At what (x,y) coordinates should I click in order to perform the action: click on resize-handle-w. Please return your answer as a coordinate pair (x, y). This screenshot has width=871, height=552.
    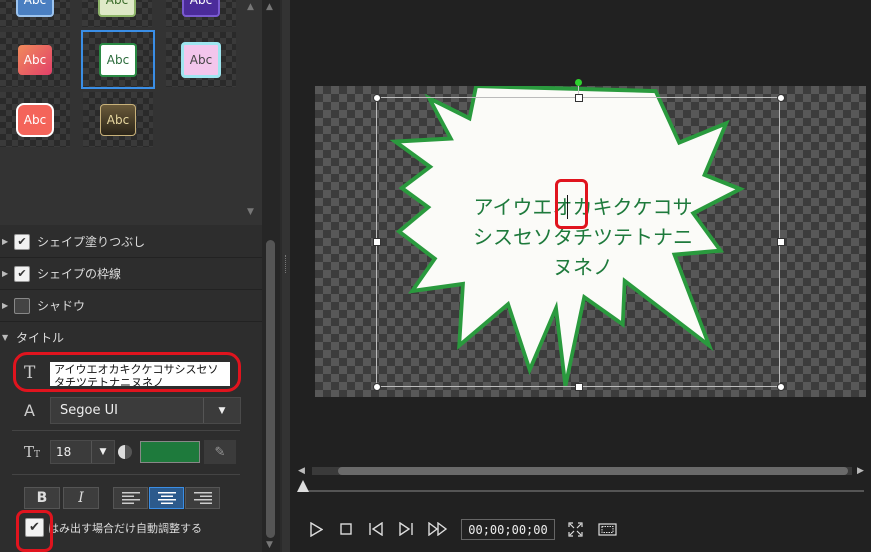
    Looking at the image, I should click on (377, 242).